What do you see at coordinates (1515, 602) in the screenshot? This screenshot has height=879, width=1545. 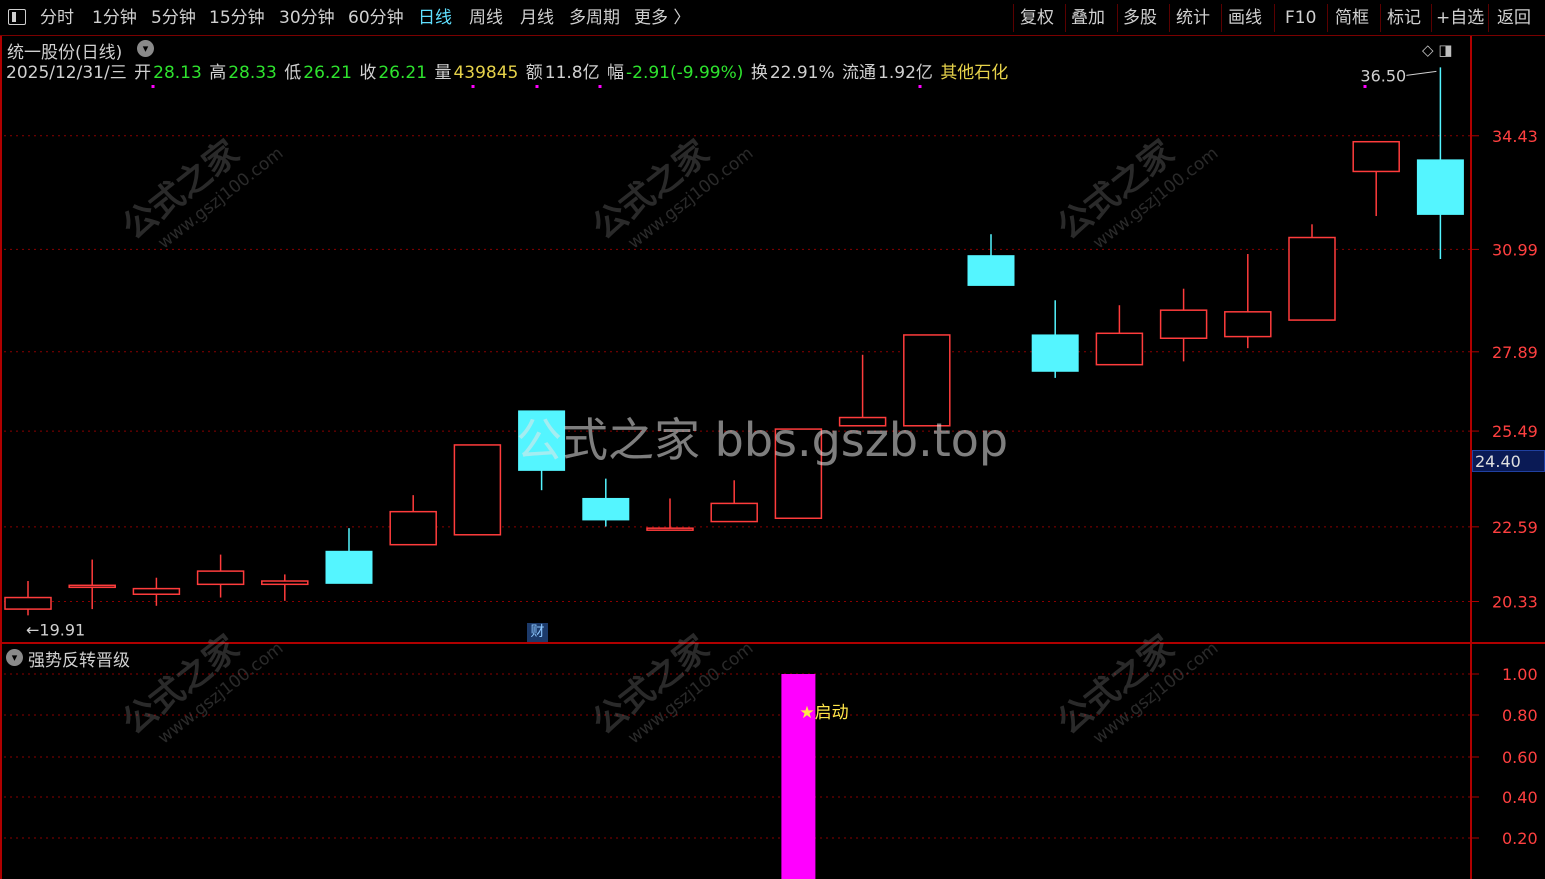 I see `y-tick-label: 20.33` at bounding box center [1515, 602].